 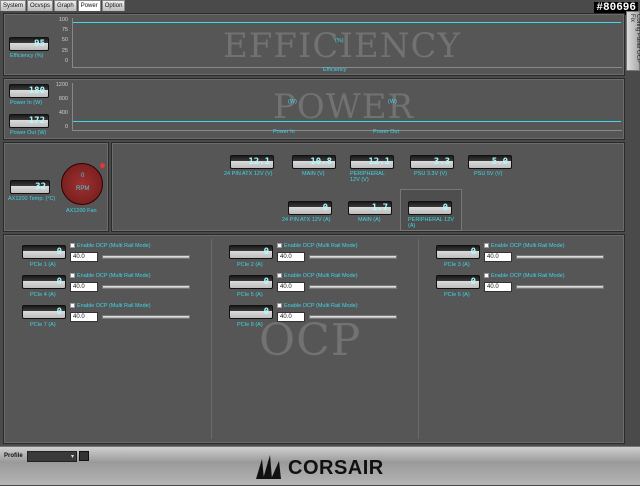 What do you see at coordinates (292, 102) in the screenshot?
I see `power-in-unit: (W)` at bounding box center [292, 102].